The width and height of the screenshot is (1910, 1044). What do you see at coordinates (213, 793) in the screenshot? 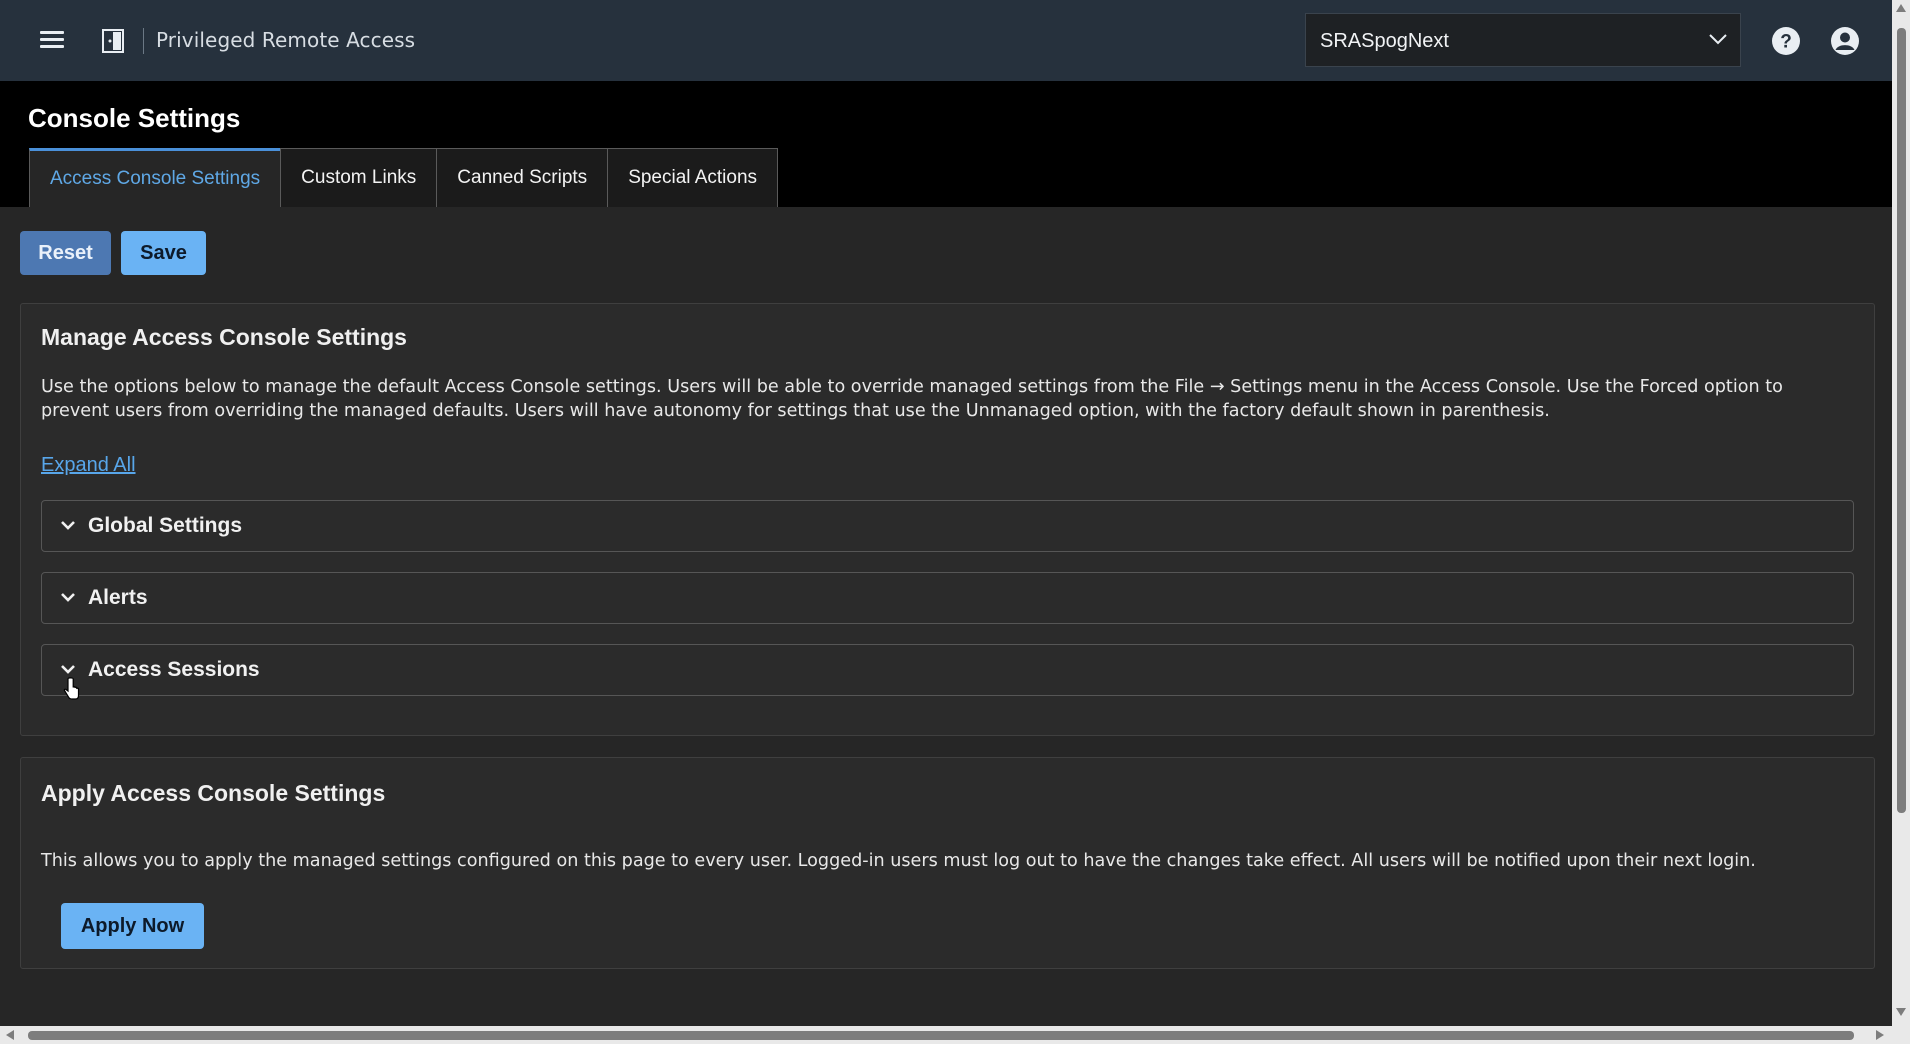
I see `apply-settings-title: Apply Access Console Settings` at bounding box center [213, 793].